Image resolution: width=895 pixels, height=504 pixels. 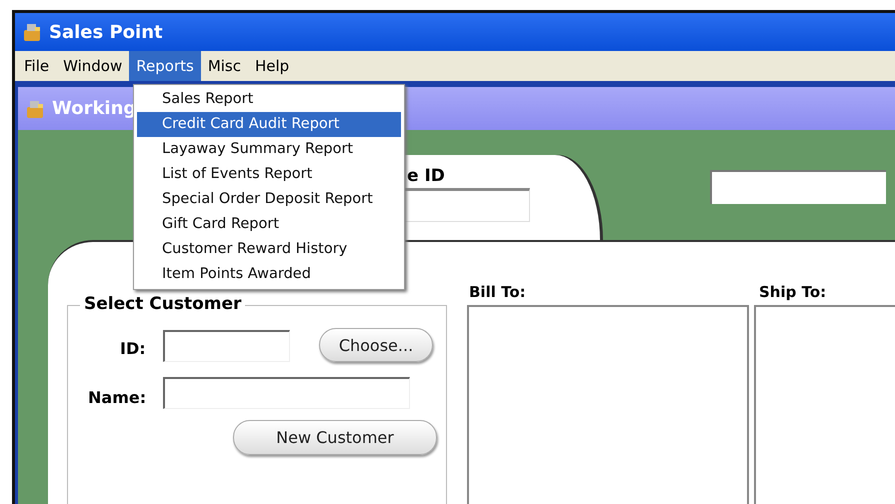 I want to click on menu-item: Reports, so click(x=165, y=66).